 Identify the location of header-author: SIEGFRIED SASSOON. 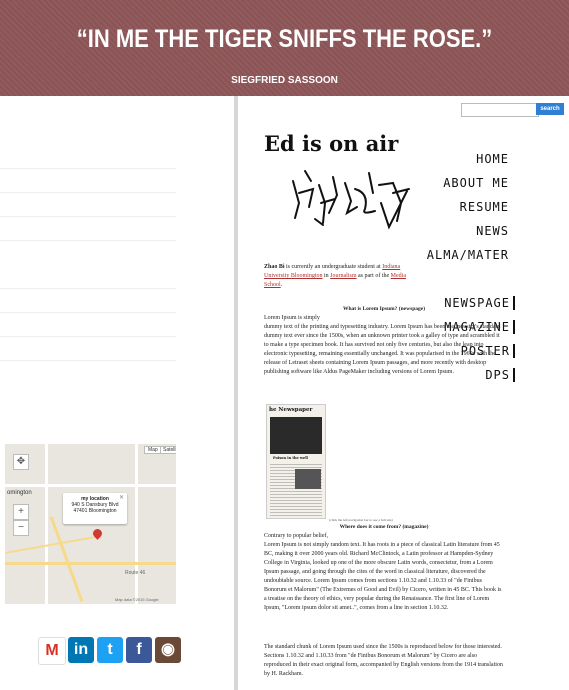
(284, 80).